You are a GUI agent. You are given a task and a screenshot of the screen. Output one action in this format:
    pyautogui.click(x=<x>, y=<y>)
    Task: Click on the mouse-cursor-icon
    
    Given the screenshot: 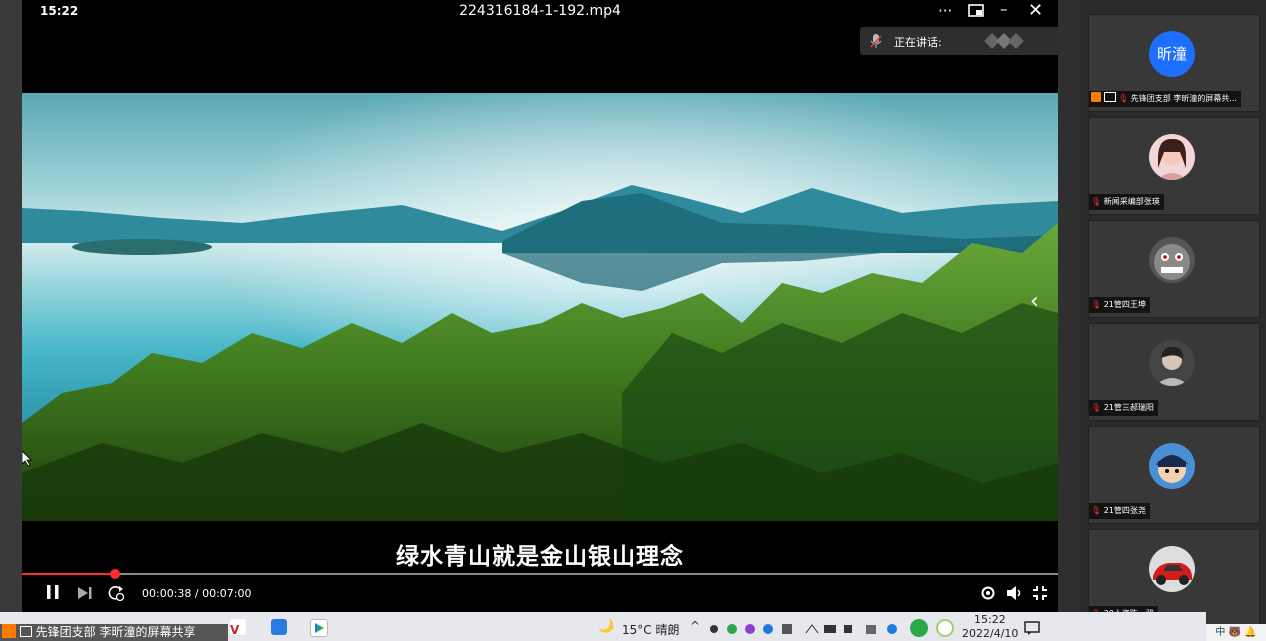 What is the action you would take?
    pyautogui.click(x=26, y=460)
    